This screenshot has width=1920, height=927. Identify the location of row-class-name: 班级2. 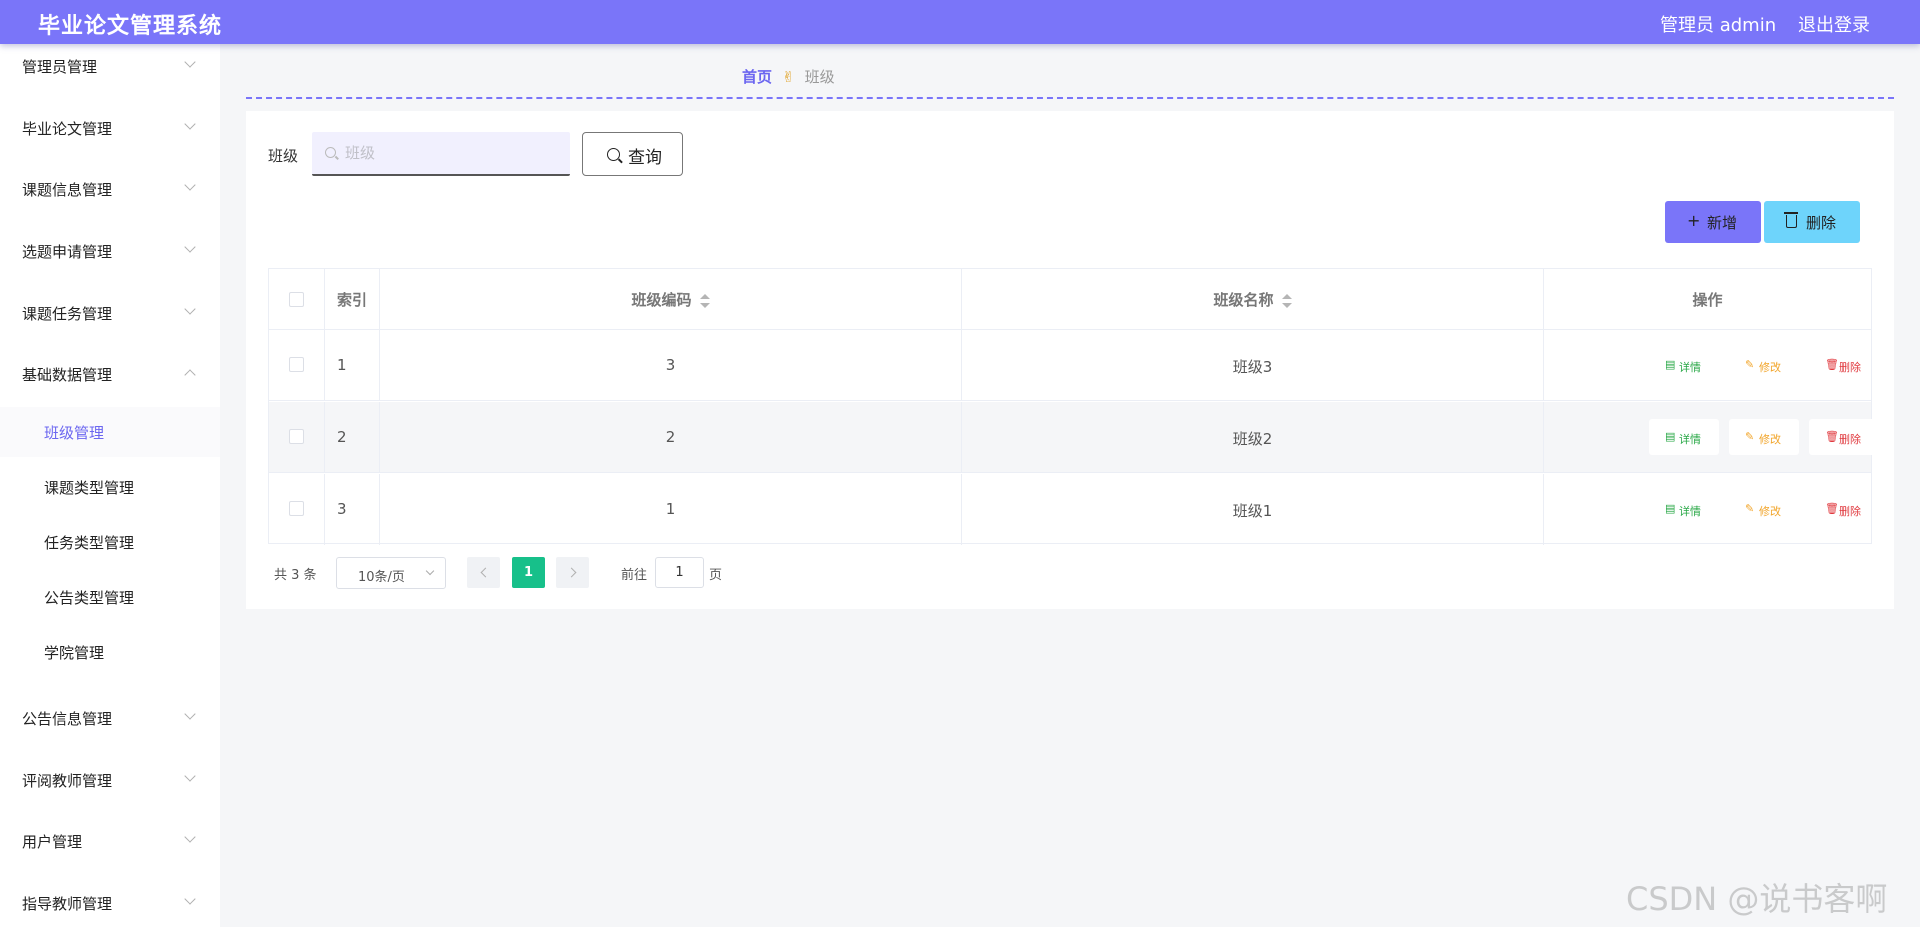
(1252, 439).